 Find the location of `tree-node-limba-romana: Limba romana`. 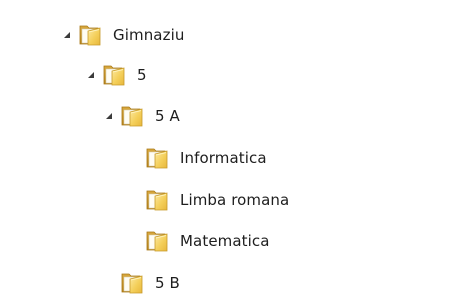

tree-node-limba-romana: Limba romana is located at coordinates (217, 200).